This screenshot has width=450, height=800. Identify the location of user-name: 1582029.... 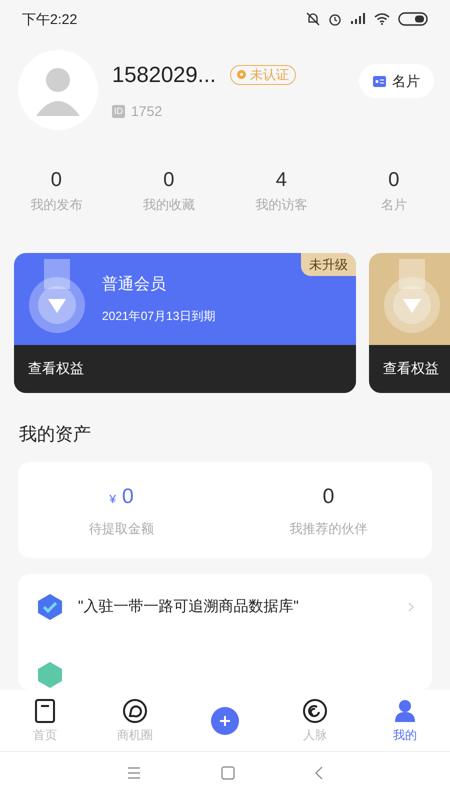
(164, 75).